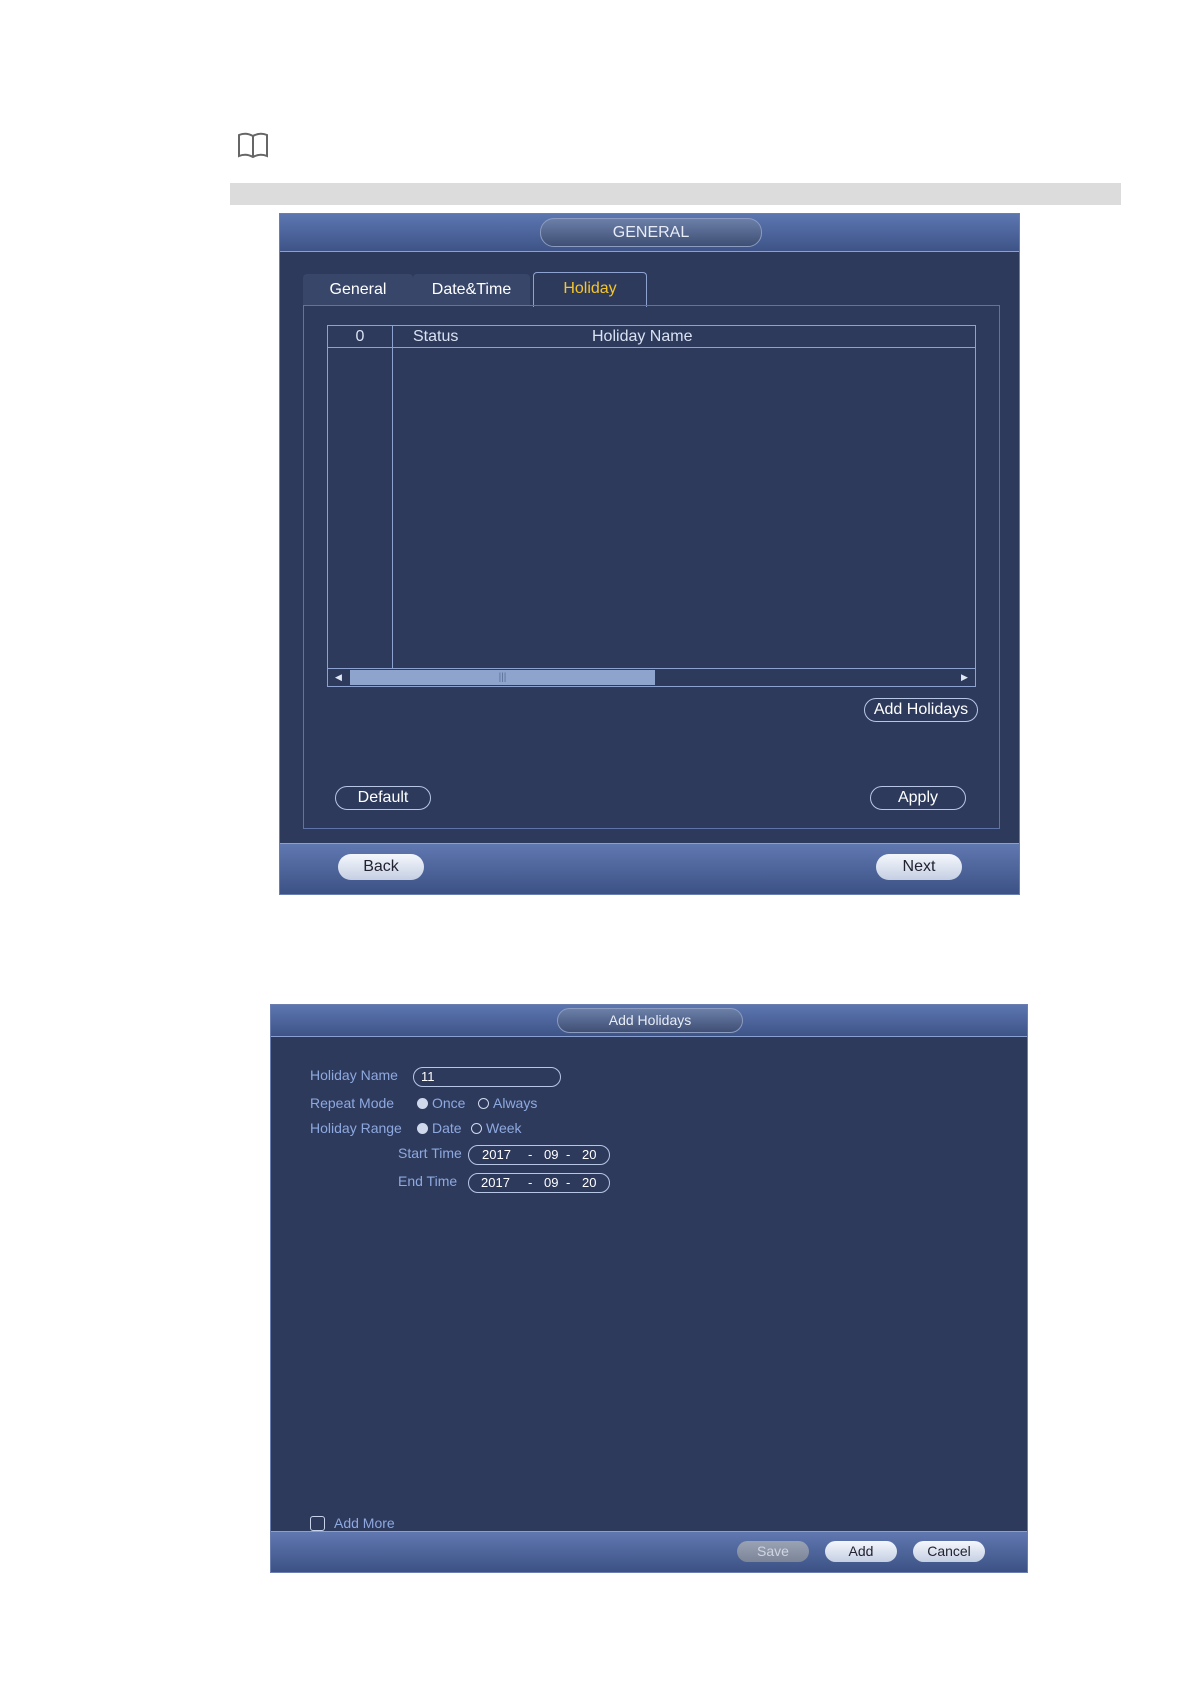  I want to click on bottom-bar: Back Next, so click(649, 868).